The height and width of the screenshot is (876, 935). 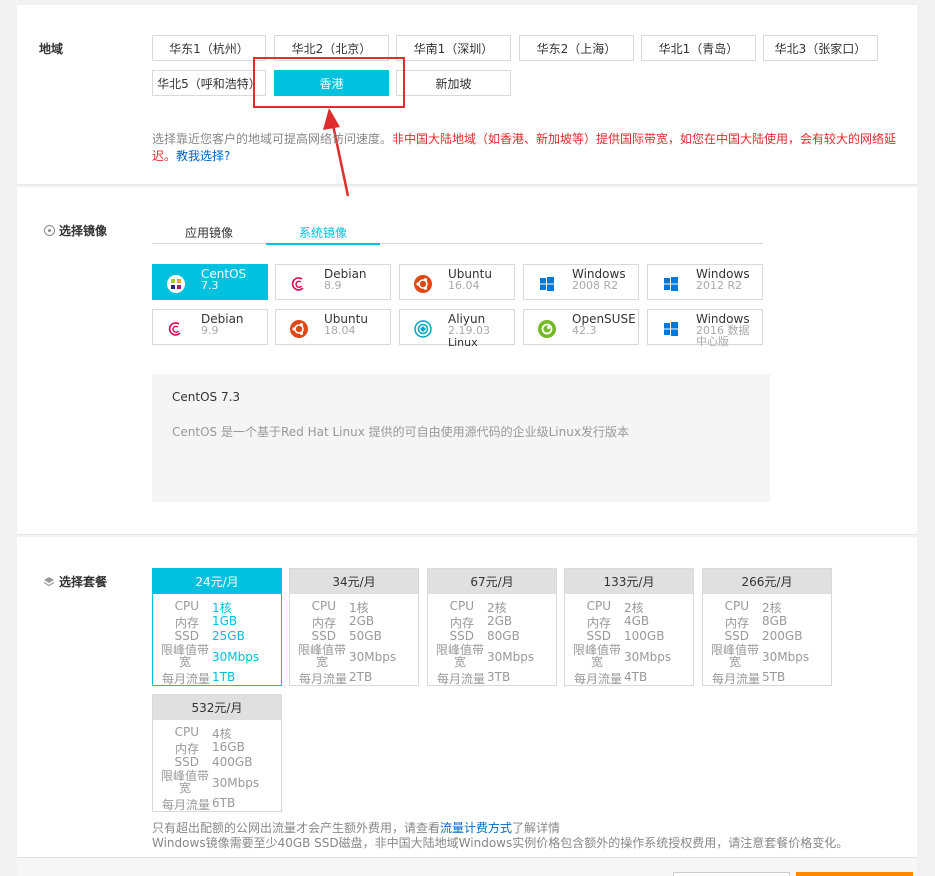 What do you see at coordinates (492, 627) in the screenshot?
I see `plan-card-3: 67元/月 CPU 2核 内存 2GB SSD 80GB 限峰值带宽 30Mbps 每月流量 3TB` at bounding box center [492, 627].